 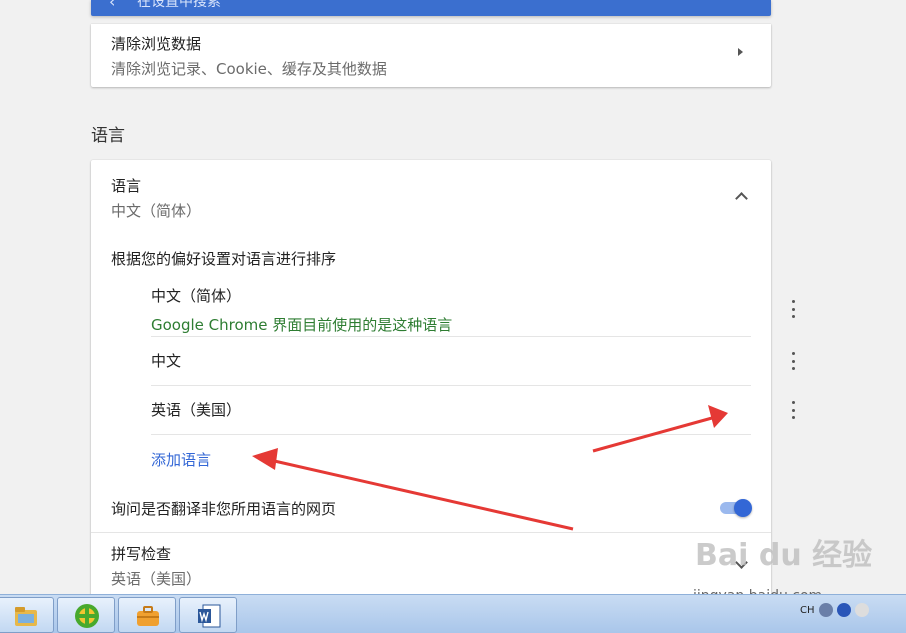 I want to click on clear-data-title: 清除浏览数据, so click(x=156, y=44).